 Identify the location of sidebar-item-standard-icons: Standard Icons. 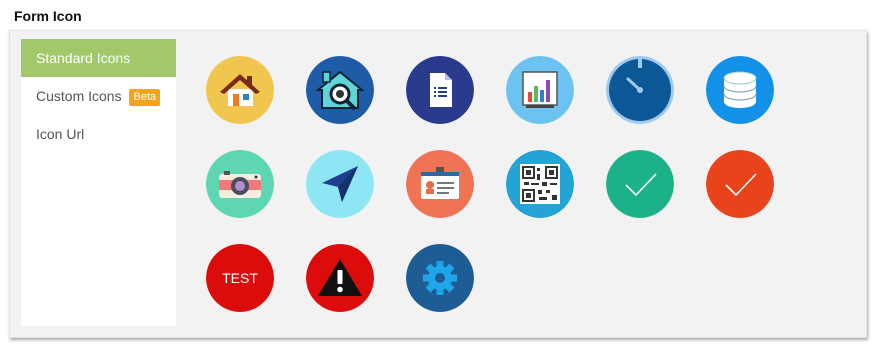
(98, 58).